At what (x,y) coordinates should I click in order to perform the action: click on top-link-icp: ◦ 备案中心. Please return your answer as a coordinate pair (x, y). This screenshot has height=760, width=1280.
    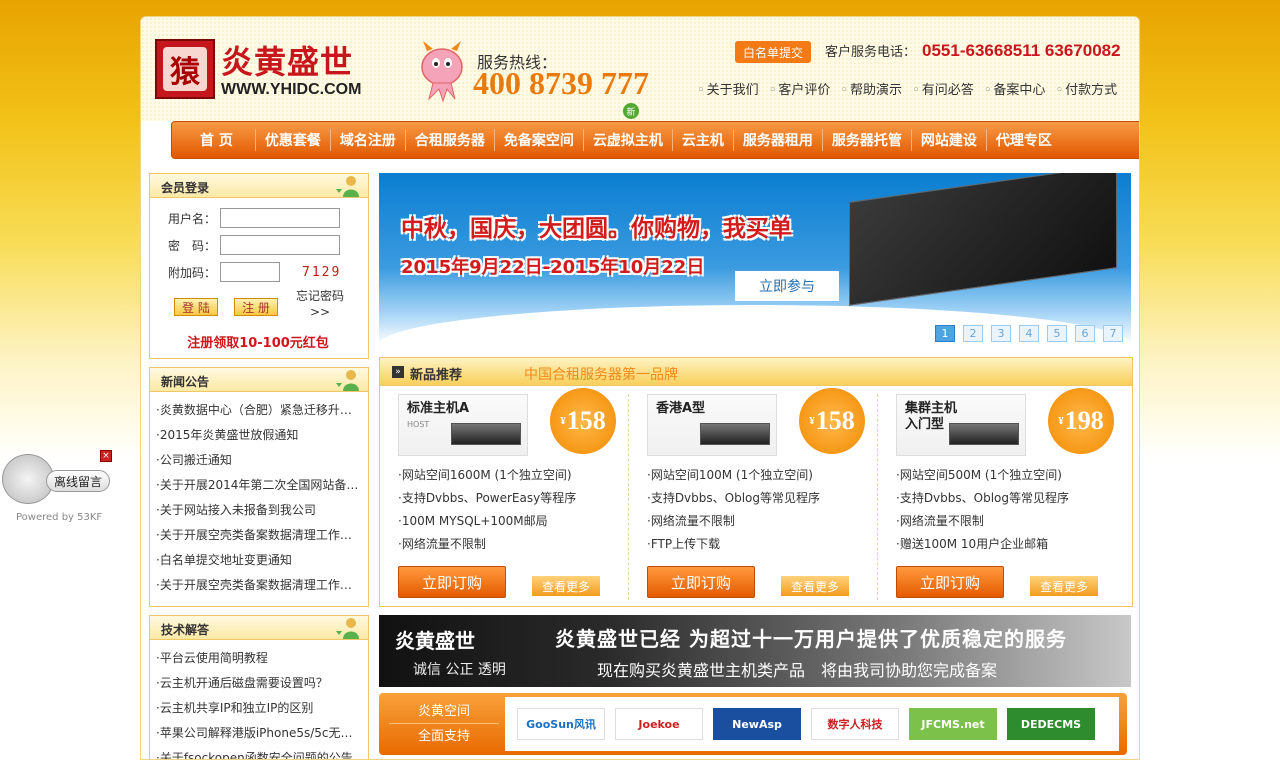
    Looking at the image, I should click on (1015, 88).